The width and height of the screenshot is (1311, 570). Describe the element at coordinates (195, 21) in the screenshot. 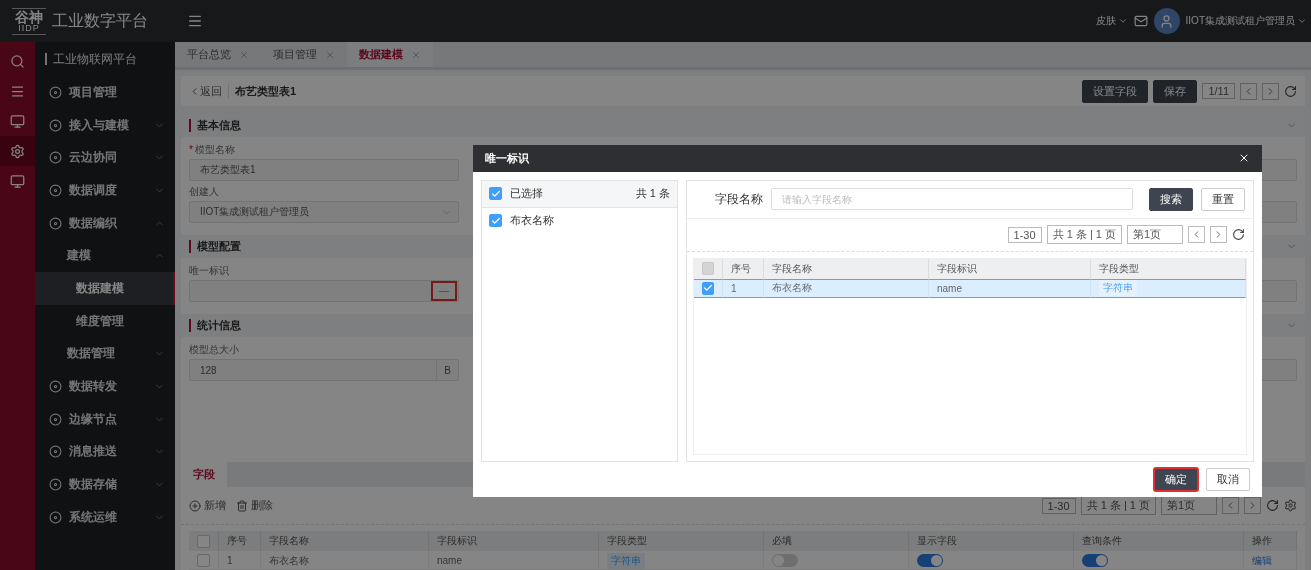

I see `menu-icon` at that location.